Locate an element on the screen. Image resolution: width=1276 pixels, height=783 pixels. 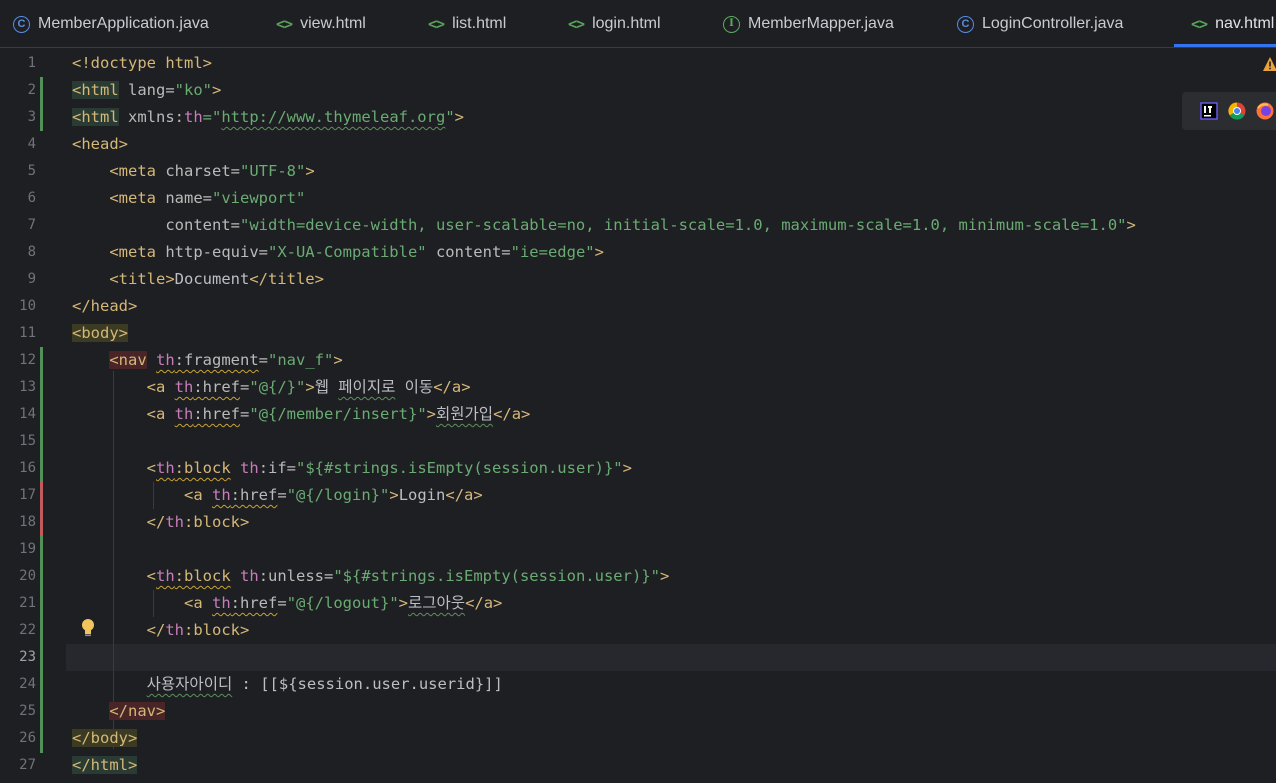
code-line-2: <html lang="ko"> is located at coordinates (147, 90).